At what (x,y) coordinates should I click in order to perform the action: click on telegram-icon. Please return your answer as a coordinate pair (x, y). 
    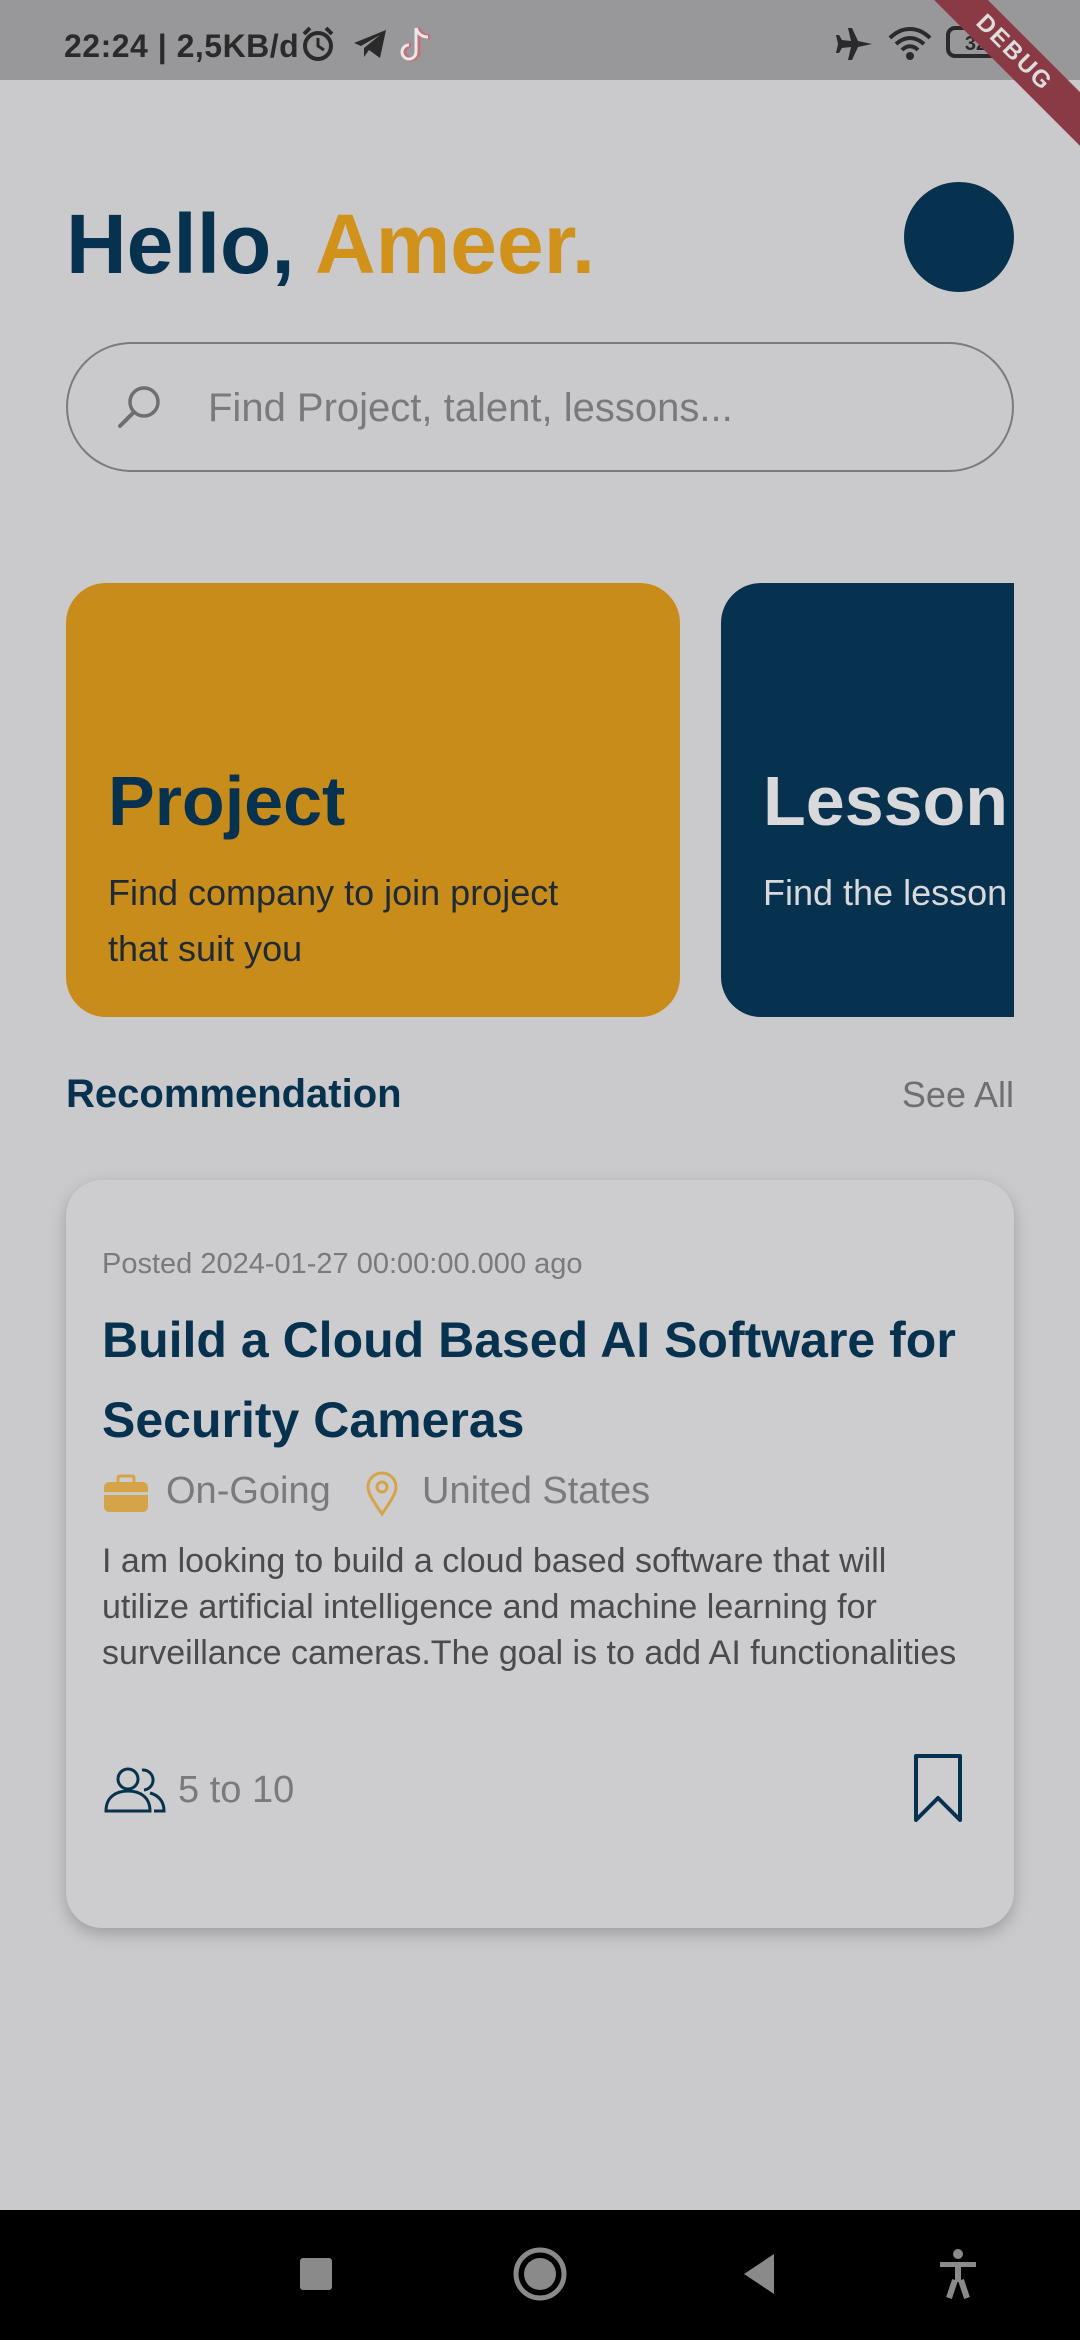
    Looking at the image, I should click on (370, 44).